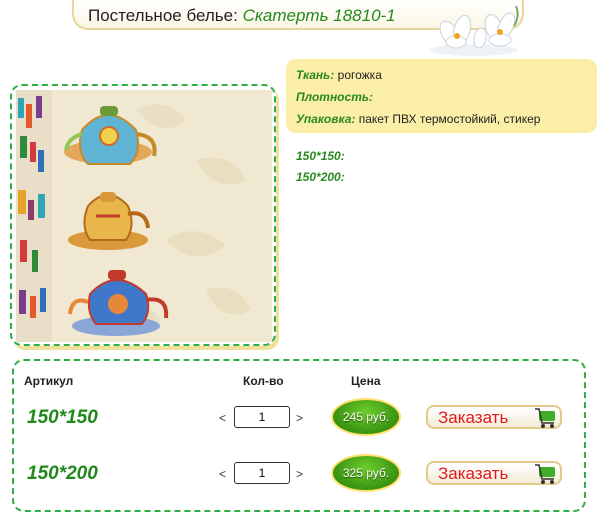 The image size is (605, 517). I want to click on size-label: 150*200:, so click(320, 177).